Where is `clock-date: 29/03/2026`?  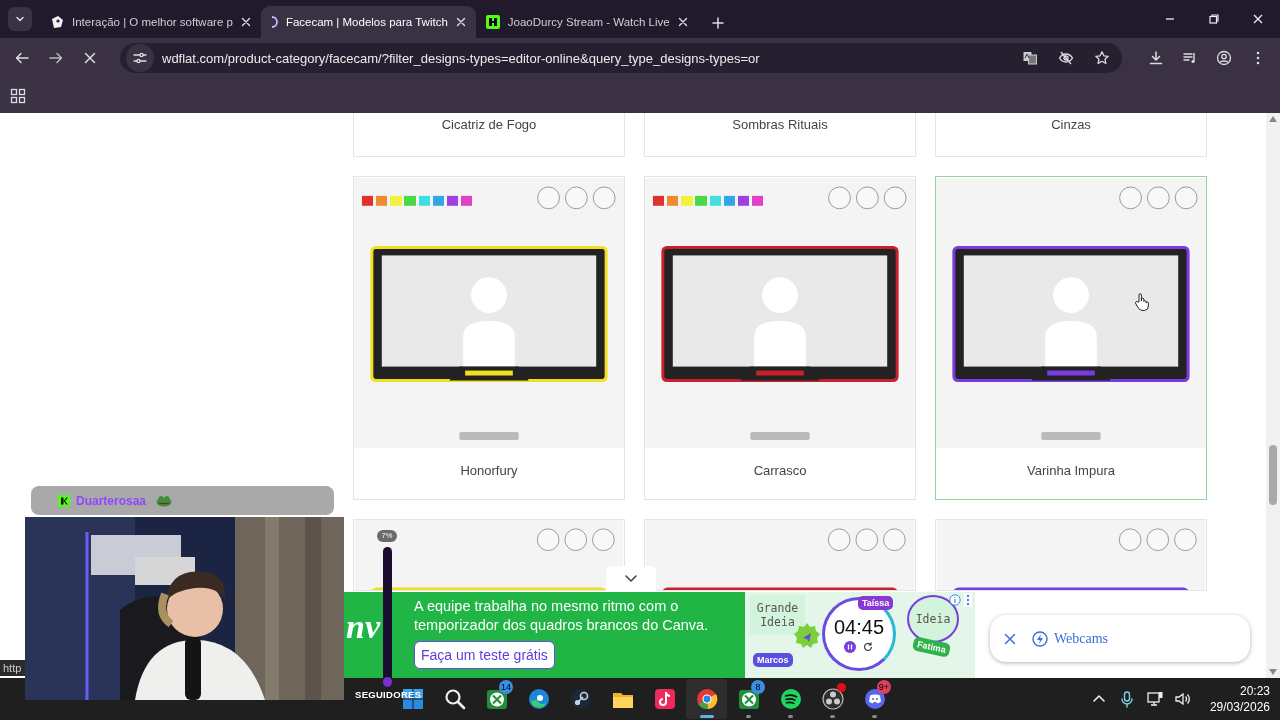 clock-date: 29/03/2026 is located at coordinates (1239, 707).